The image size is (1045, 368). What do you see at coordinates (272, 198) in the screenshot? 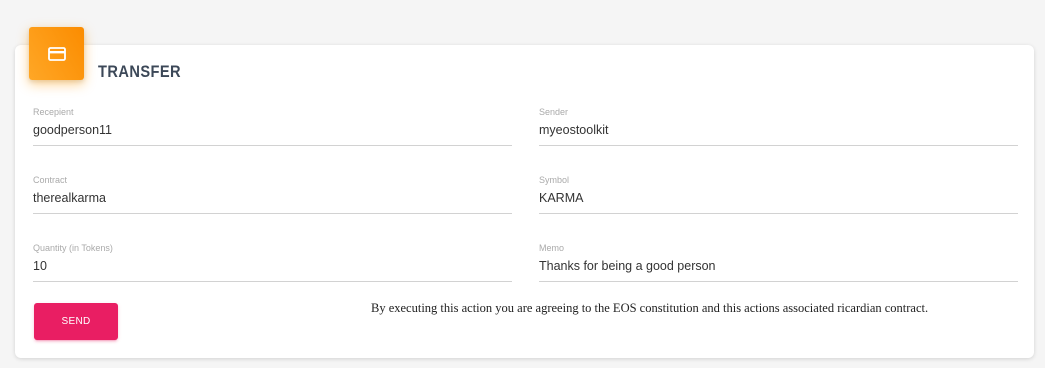
I see `contract-input: therealkarma` at bounding box center [272, 198].